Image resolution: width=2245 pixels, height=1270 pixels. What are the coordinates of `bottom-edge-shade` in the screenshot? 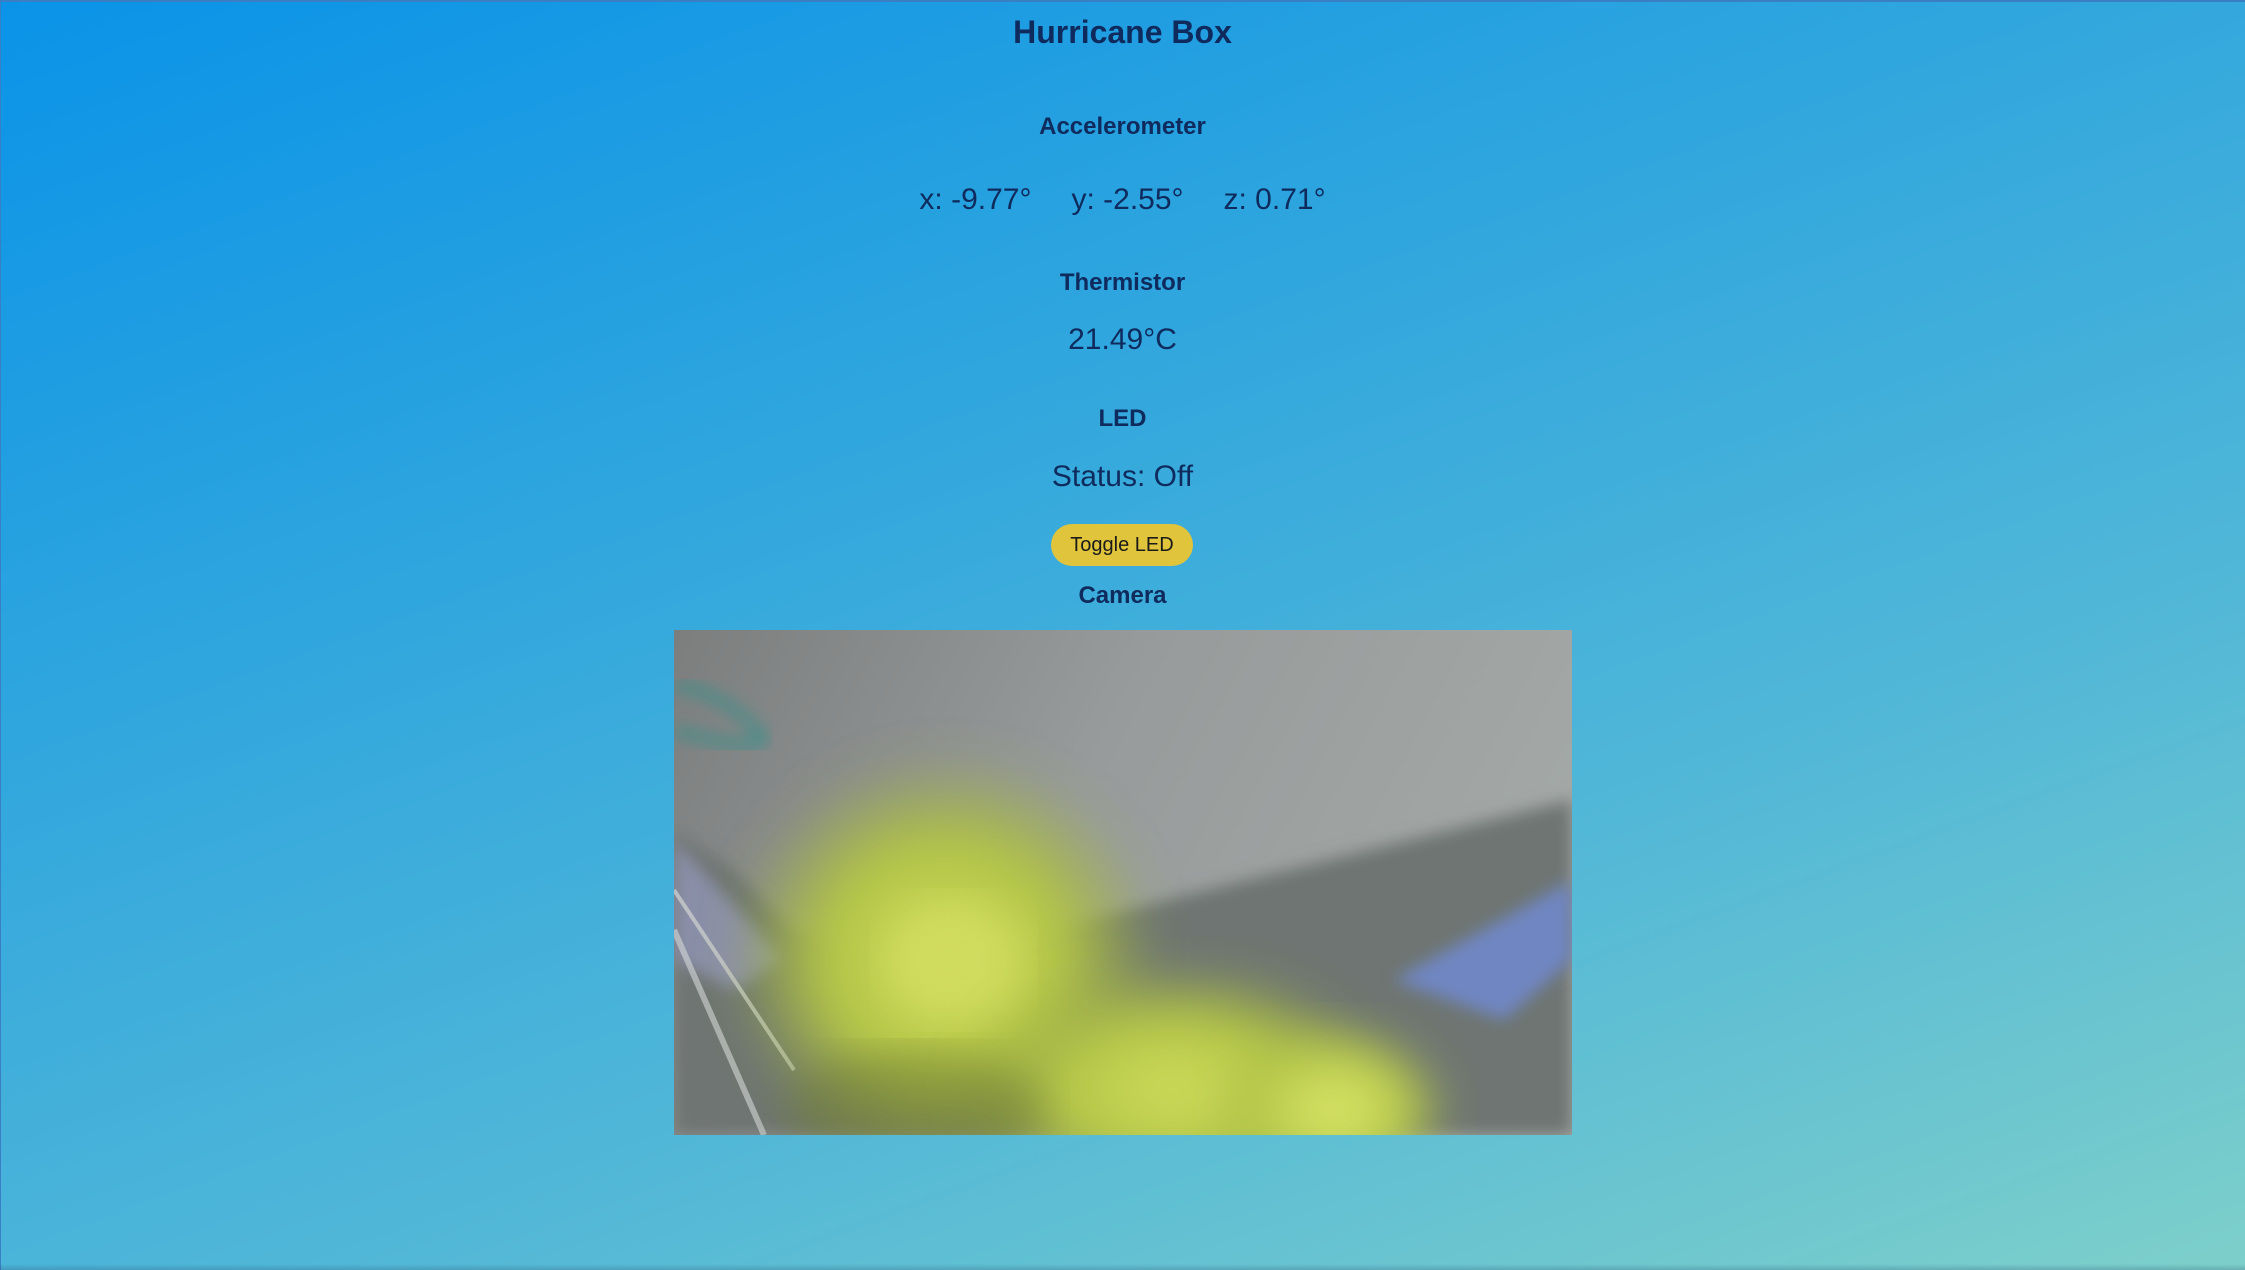 It's located at (1122, 1267).